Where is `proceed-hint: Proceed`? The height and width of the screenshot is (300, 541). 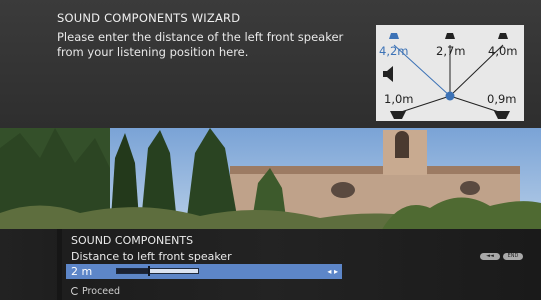 proceed-hint: Proceed is located at coordinates (95, 291).